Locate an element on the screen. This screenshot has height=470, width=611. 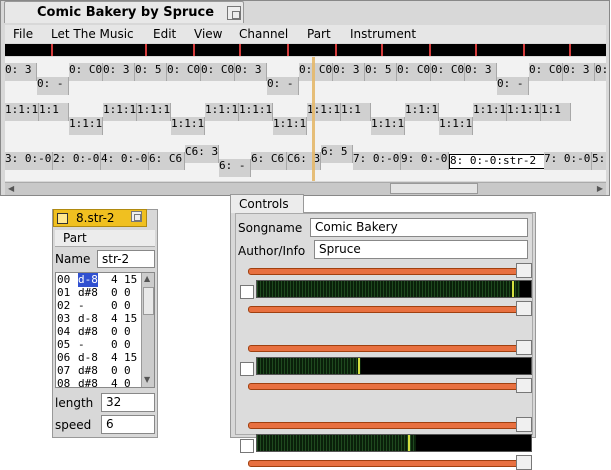
scroll-right-icon: ▶ is located at coordinates (600, 188).